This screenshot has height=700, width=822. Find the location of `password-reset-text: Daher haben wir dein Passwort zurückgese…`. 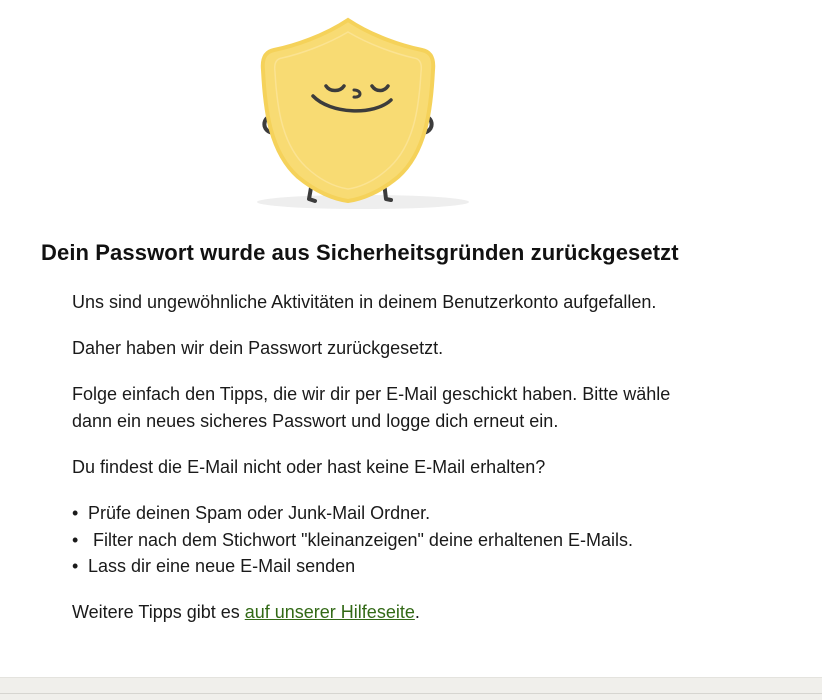

password-reset-text: Daher haben wir dein Passwort zurückgese… is located at coordinates (258, 348).